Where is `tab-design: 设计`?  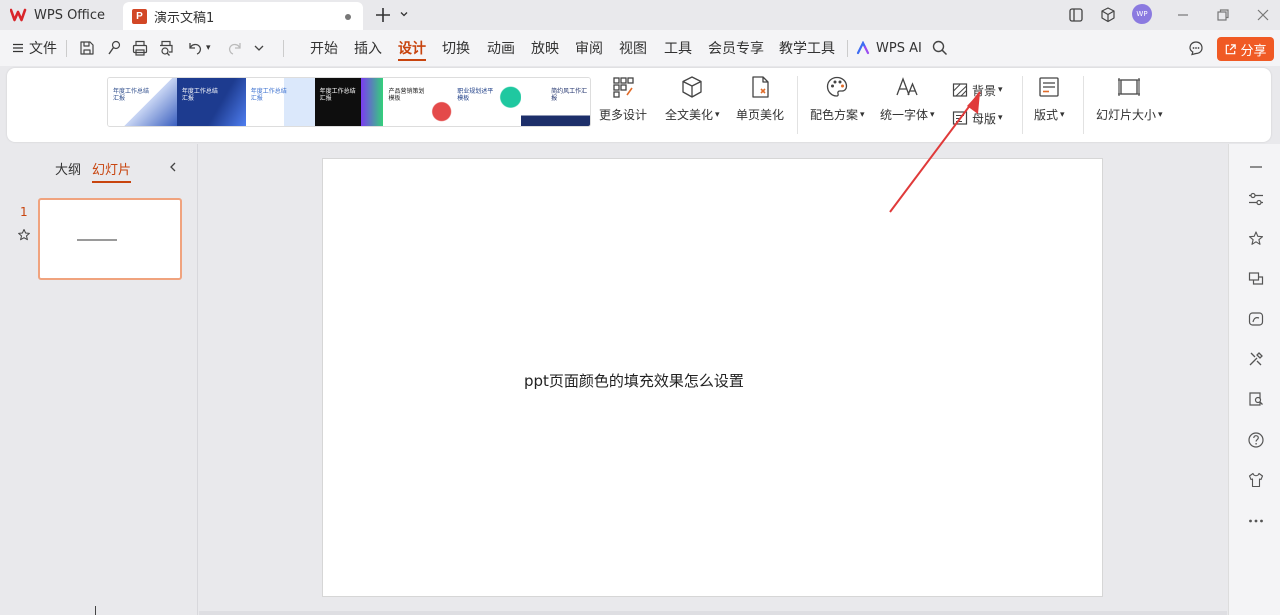 tab-design: 设计 is located at coordinates (412, 48).